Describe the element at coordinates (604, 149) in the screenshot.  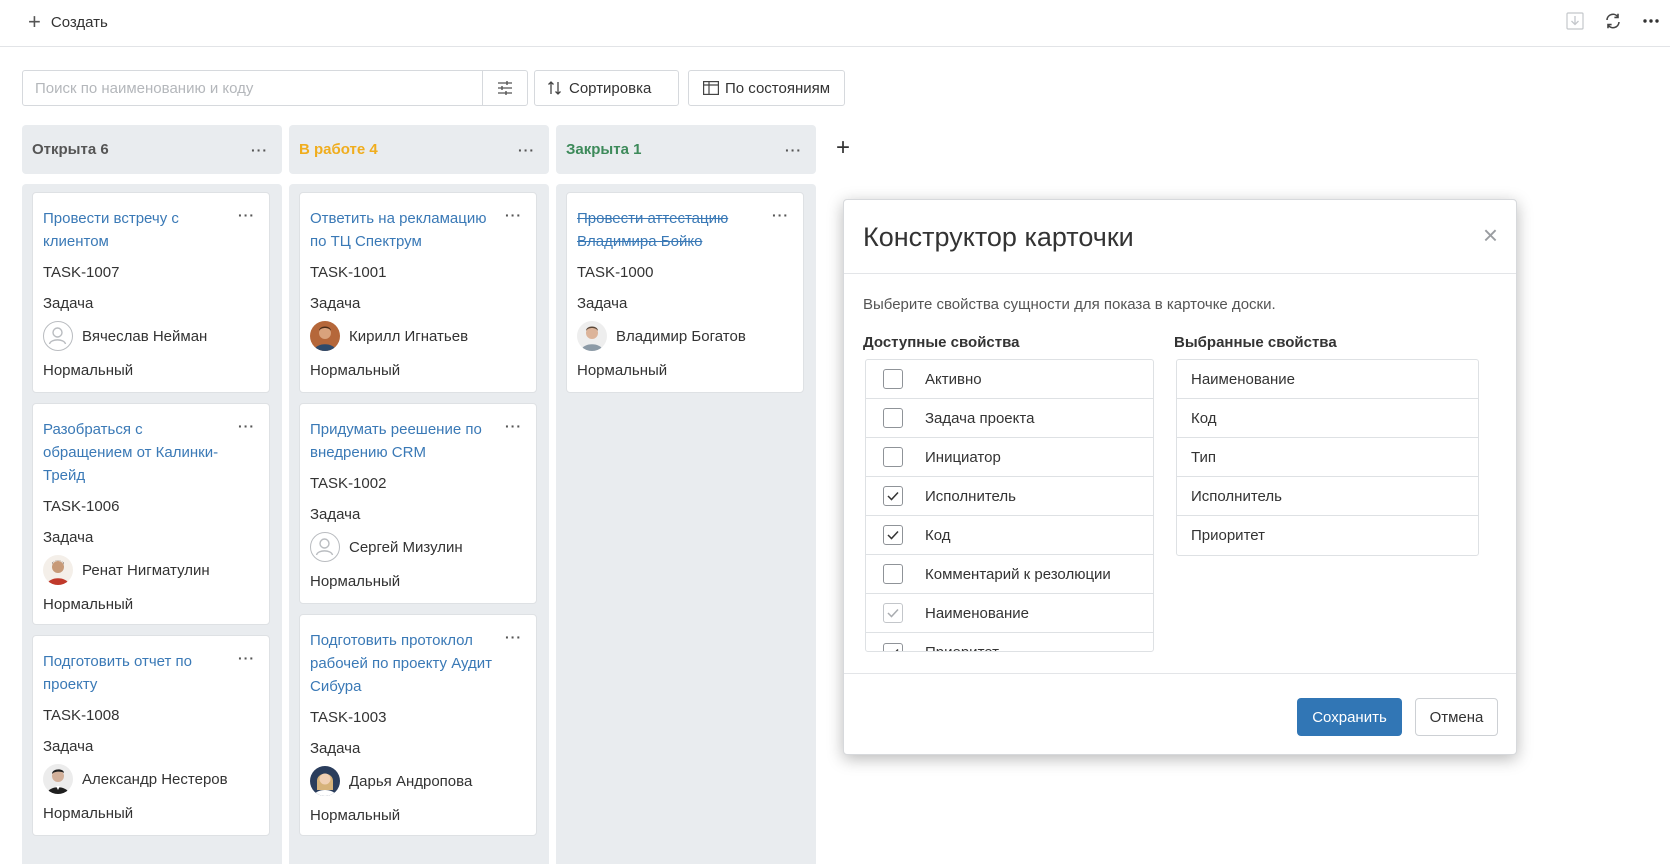
I see `column-title: Закрыта 1` at that location.